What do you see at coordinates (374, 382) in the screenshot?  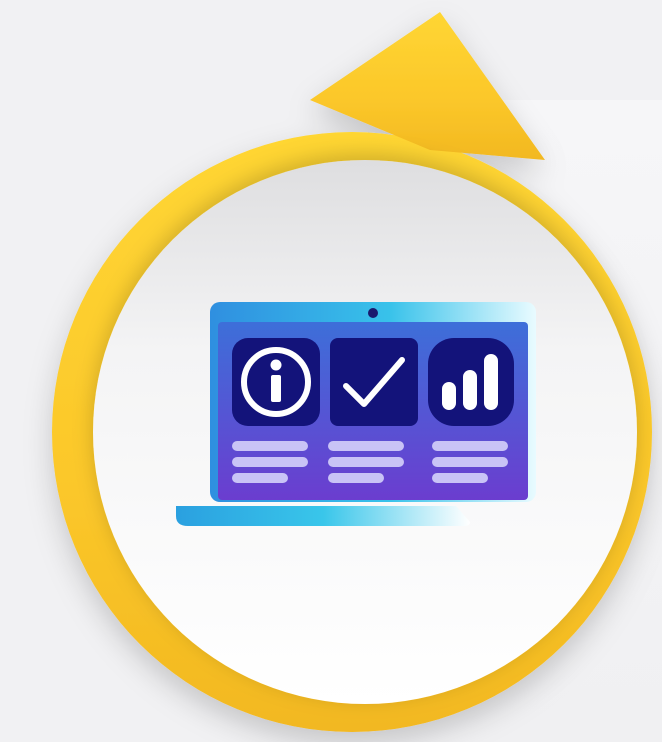 I see `check-tile` at bounding box center [374, 382].